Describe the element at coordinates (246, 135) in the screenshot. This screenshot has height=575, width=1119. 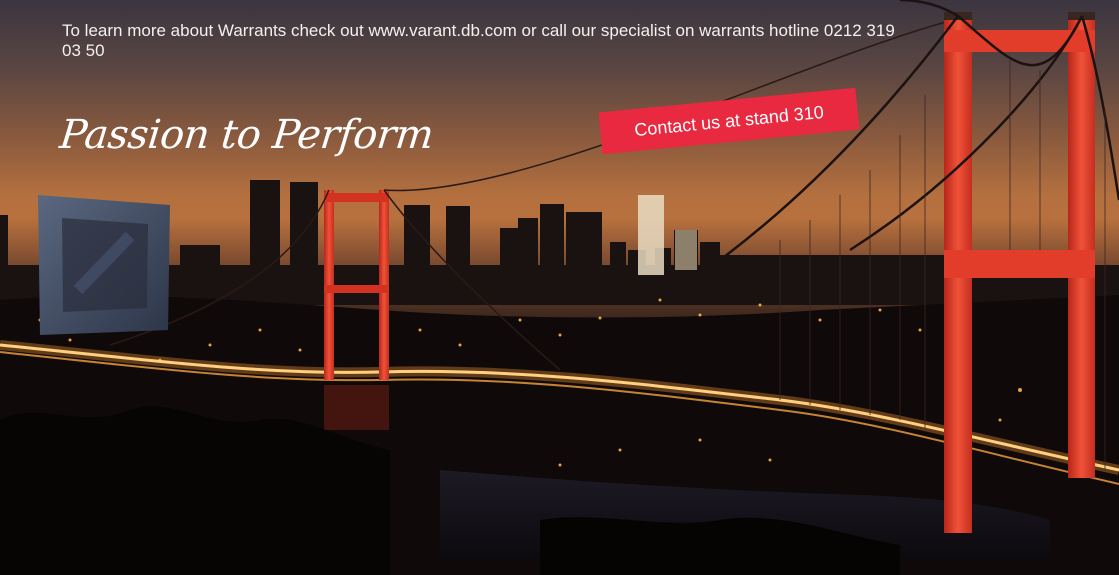
I see `slogan: Passion to Perform` at that location.